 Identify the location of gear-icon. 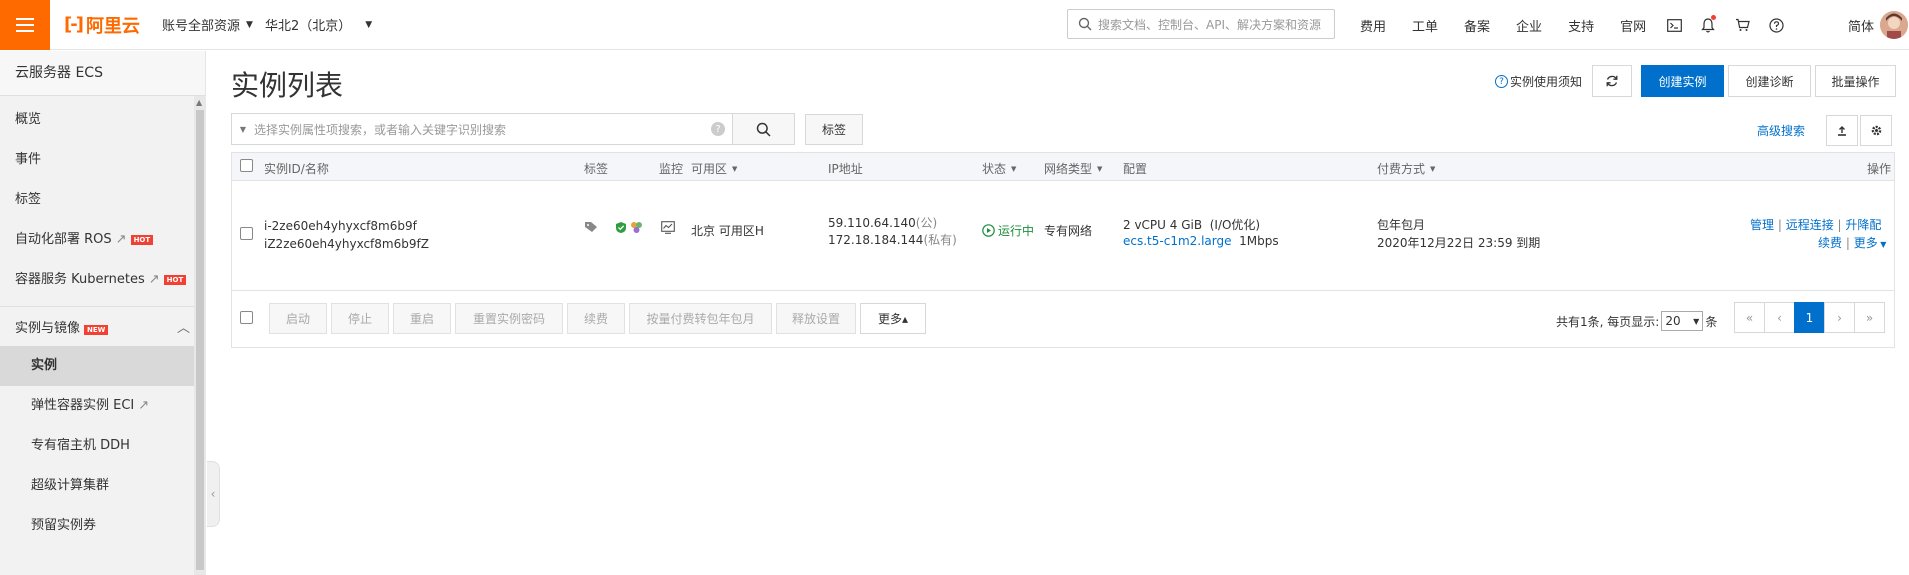
(1876, 130).